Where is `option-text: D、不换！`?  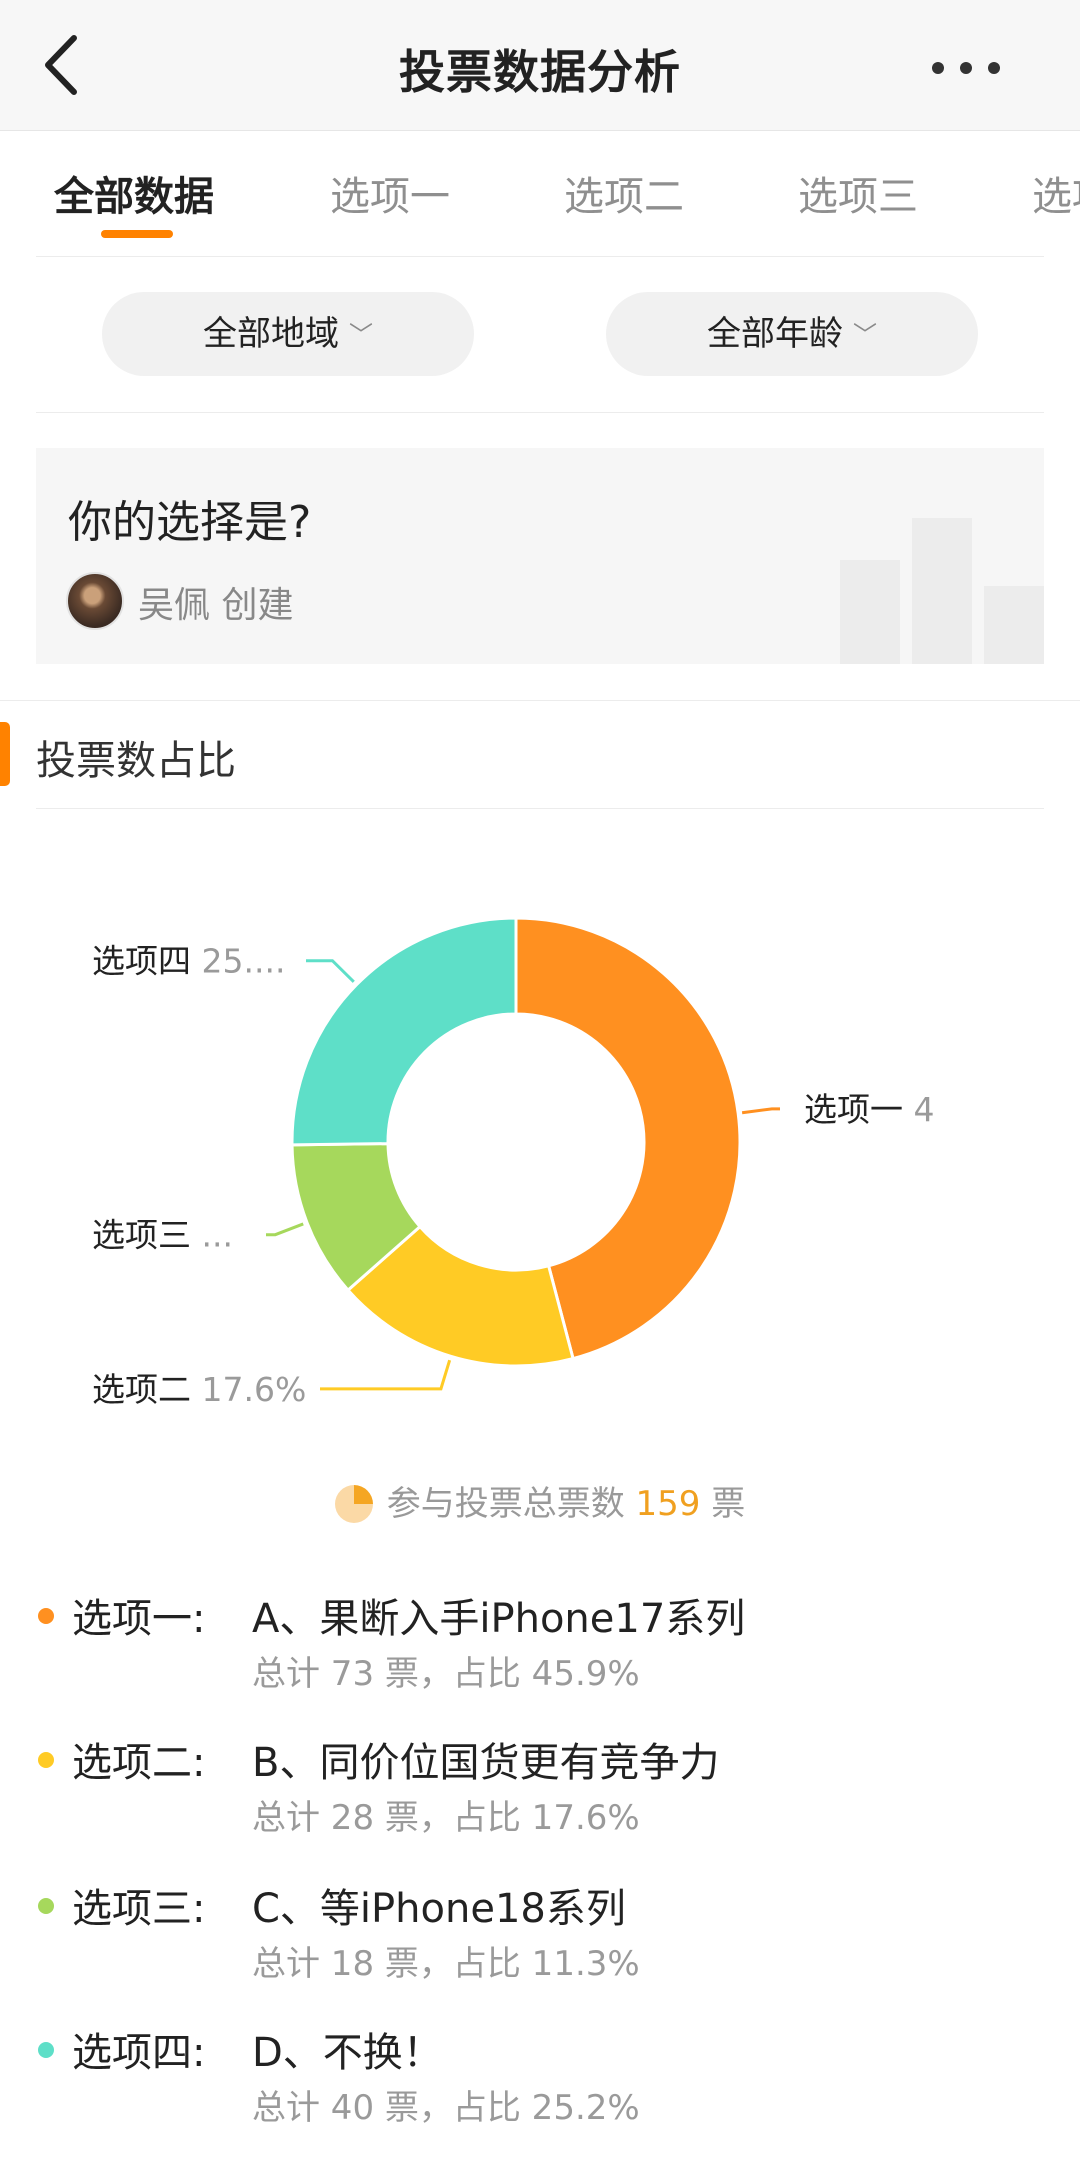
option-text: D、不换！ is located at coordinates (347, 2053).